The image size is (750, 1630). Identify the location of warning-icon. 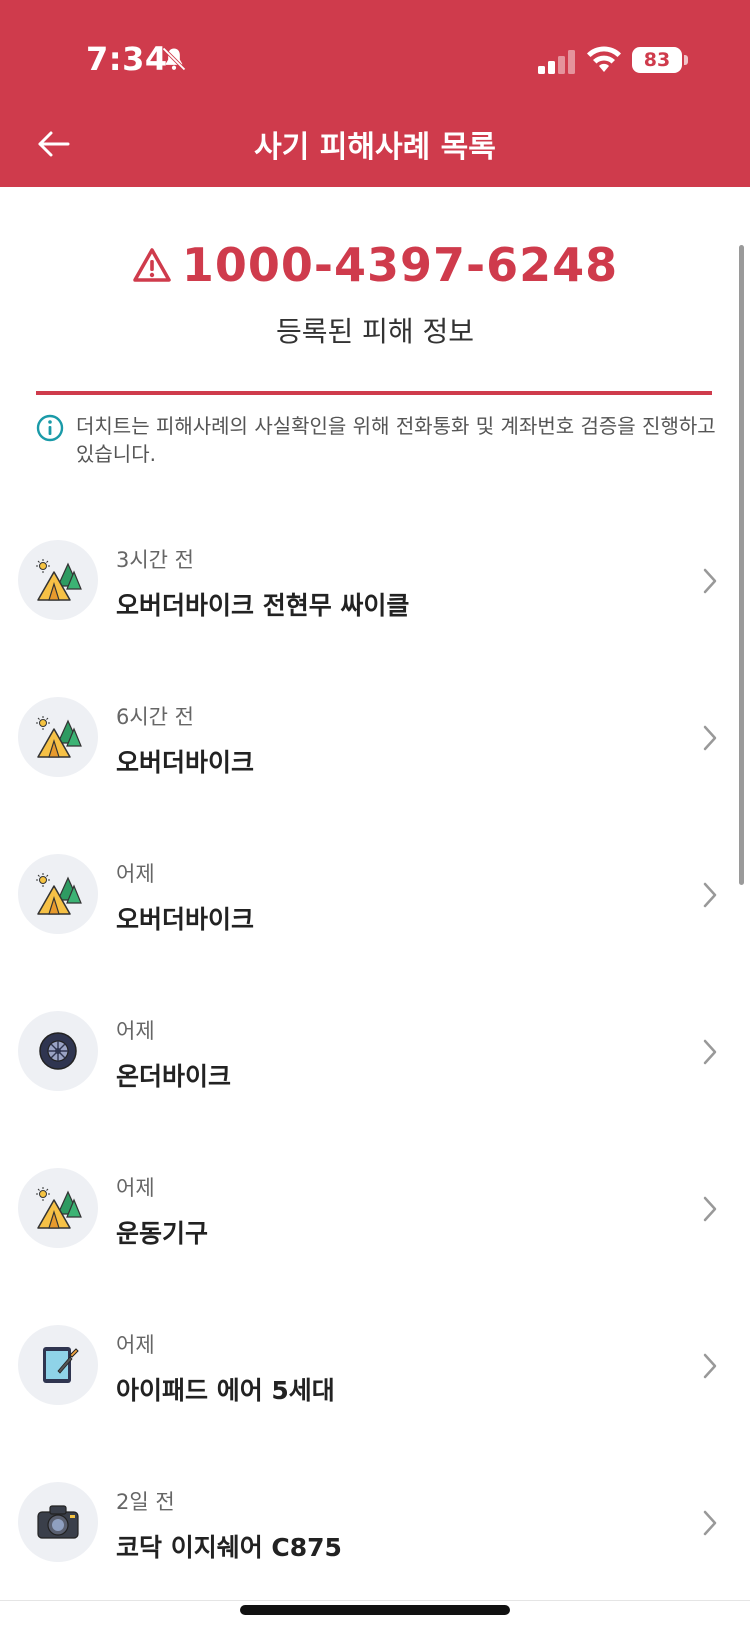
(152, 265).